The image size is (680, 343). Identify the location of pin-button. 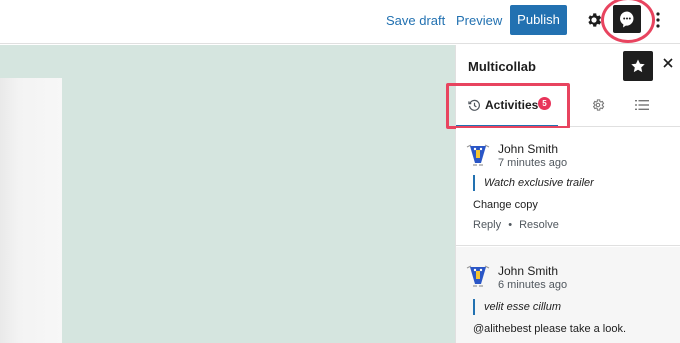
(638, 66).